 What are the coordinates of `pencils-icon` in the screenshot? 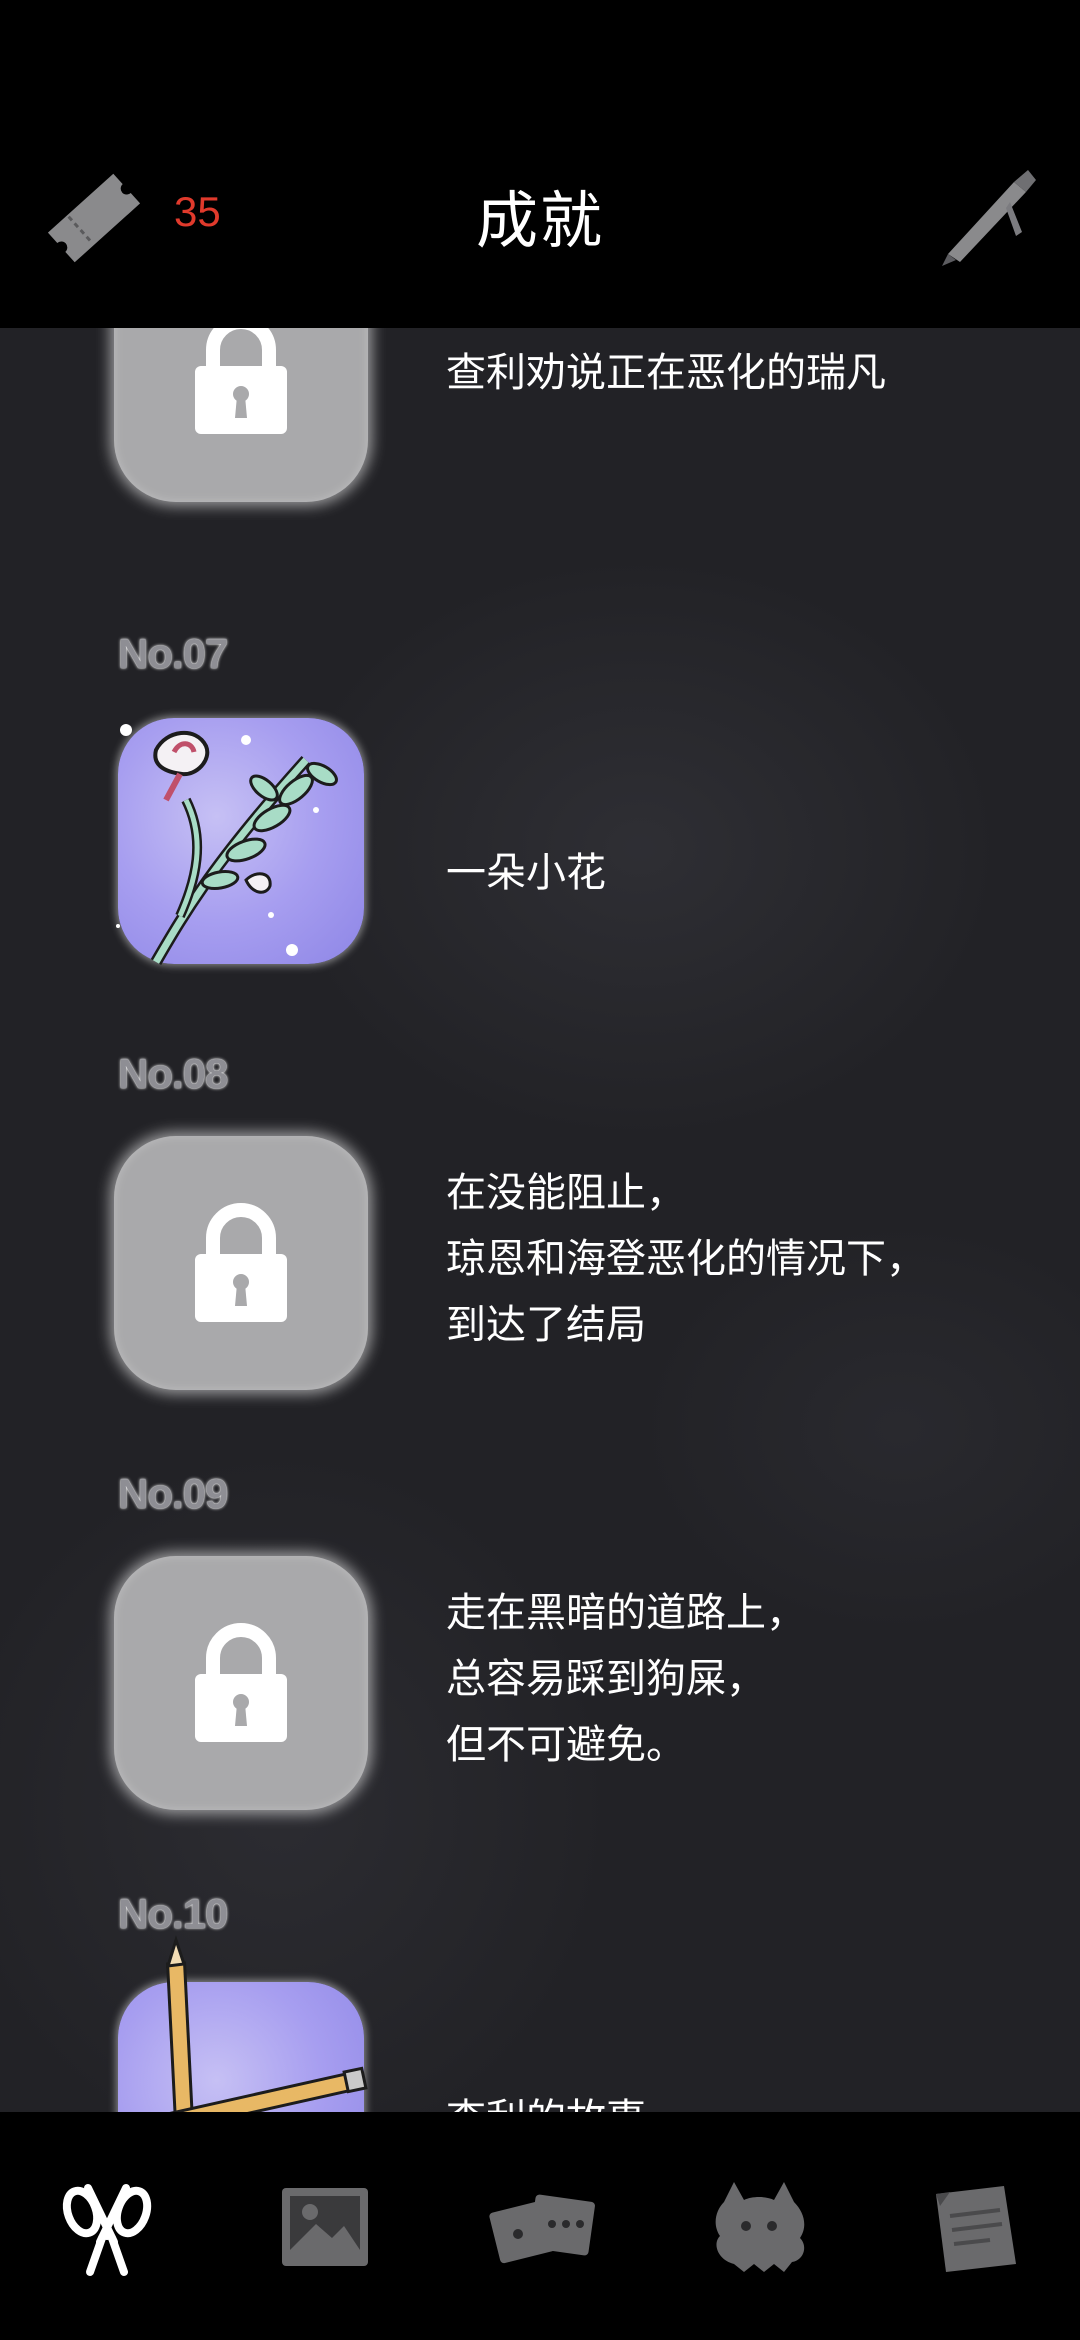 It's located at (266, 2023).